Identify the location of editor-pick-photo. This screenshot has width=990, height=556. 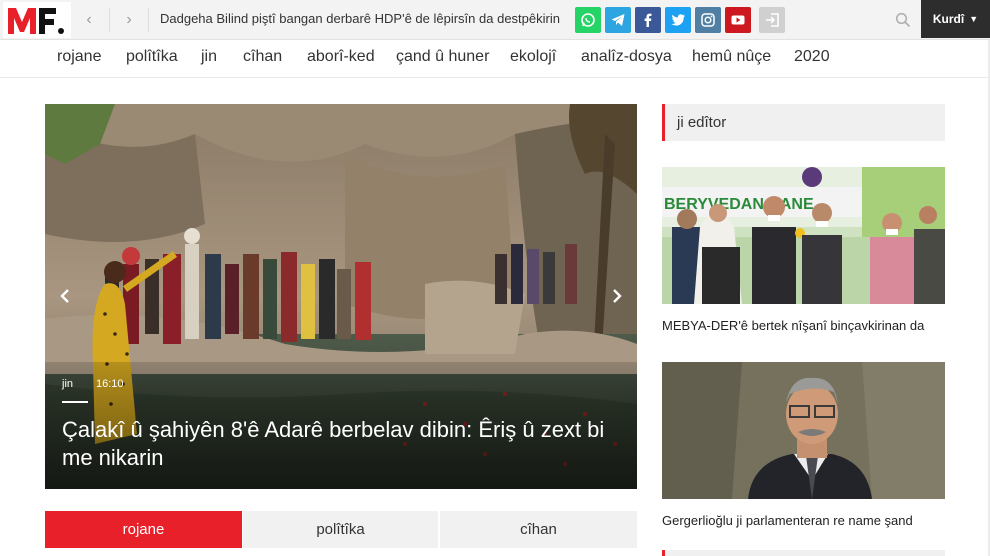
(803, 430).